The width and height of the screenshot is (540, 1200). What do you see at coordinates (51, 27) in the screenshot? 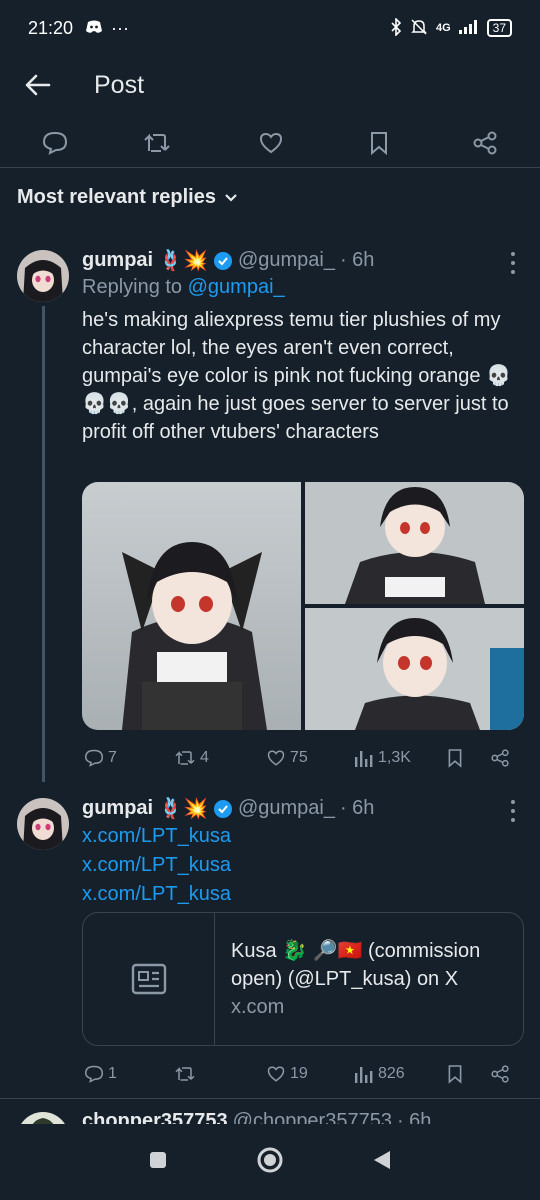
I see `status-time: 21:20` at bounding box center [51, 27].